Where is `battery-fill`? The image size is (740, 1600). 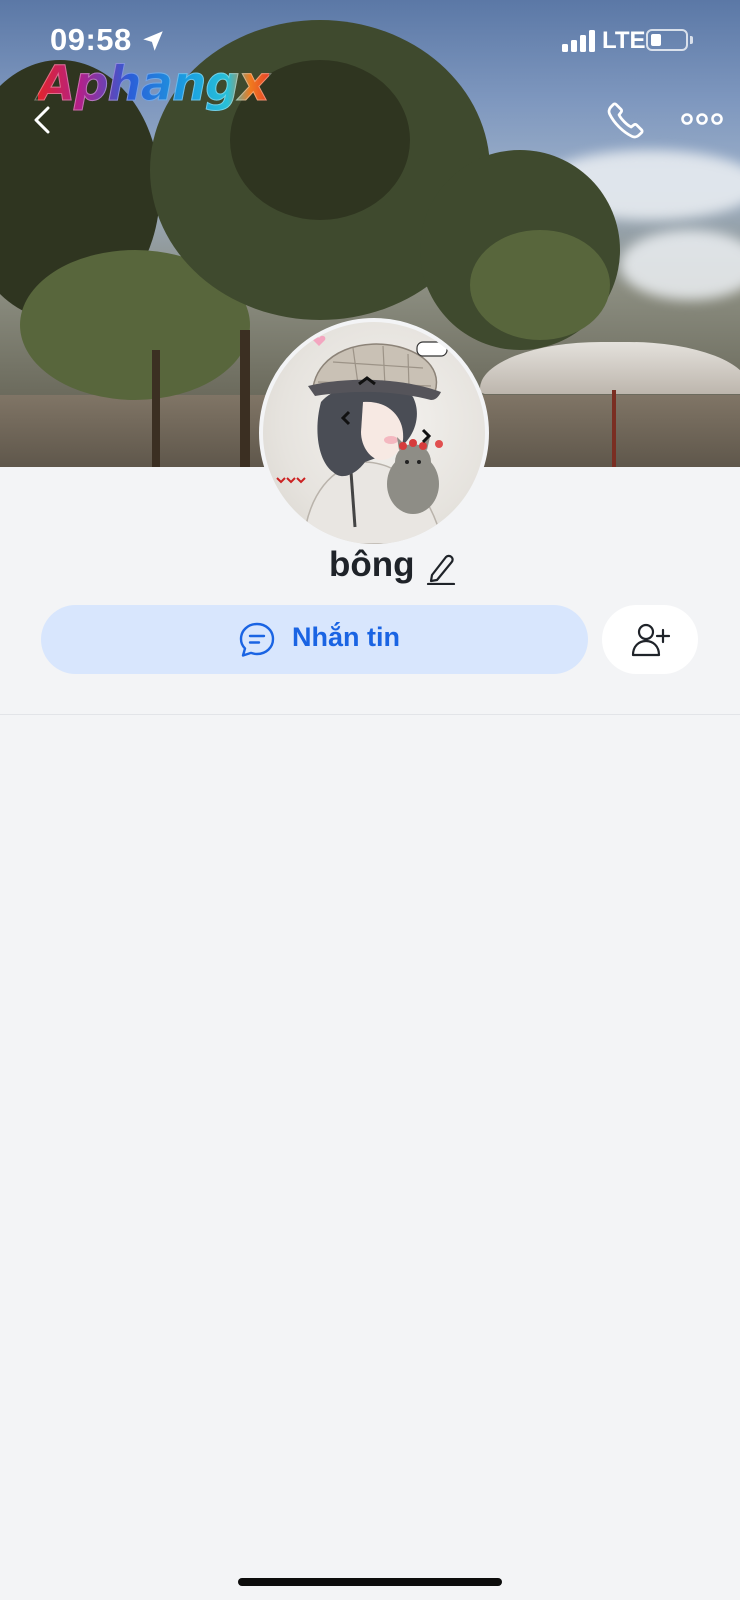
battery-fill is located at coordinates (656, 40).